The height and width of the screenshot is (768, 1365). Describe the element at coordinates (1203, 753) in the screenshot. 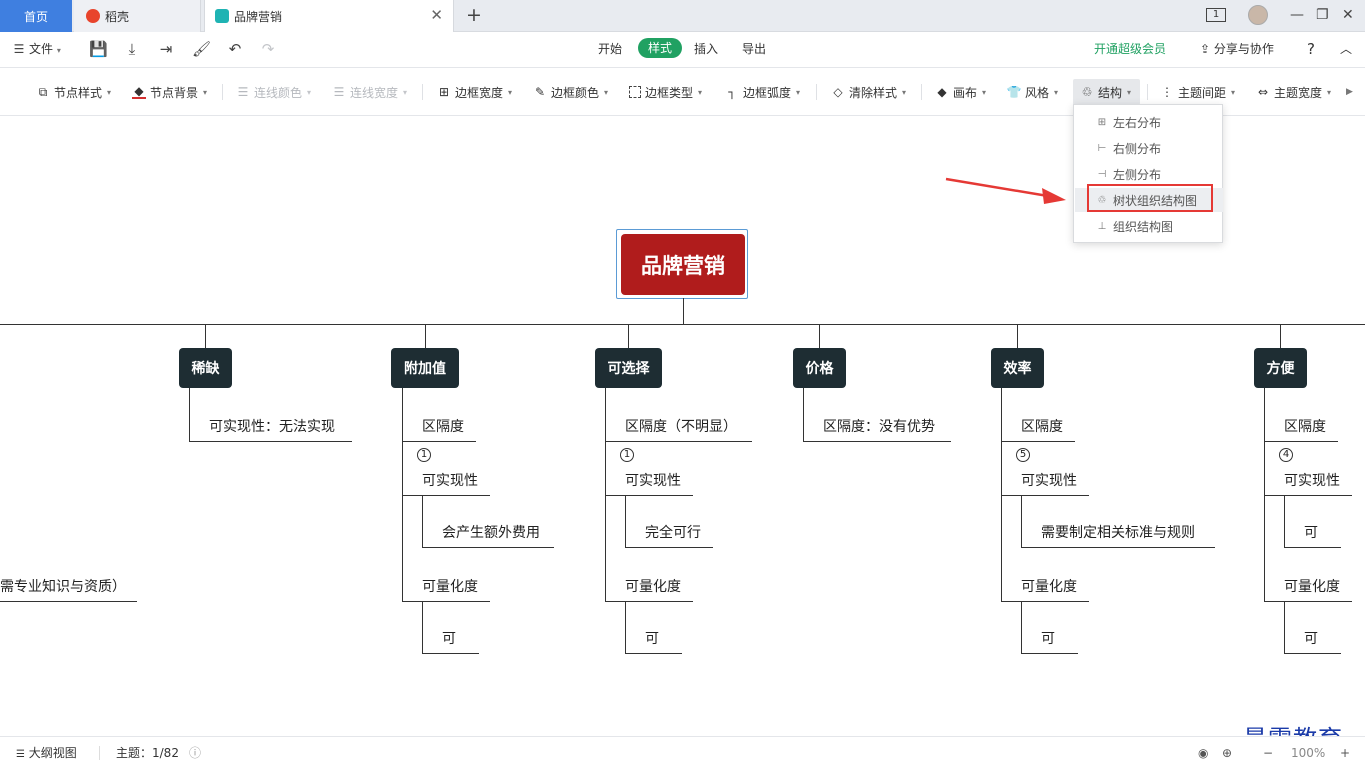

I see `eye-icon: ◉` at that location.